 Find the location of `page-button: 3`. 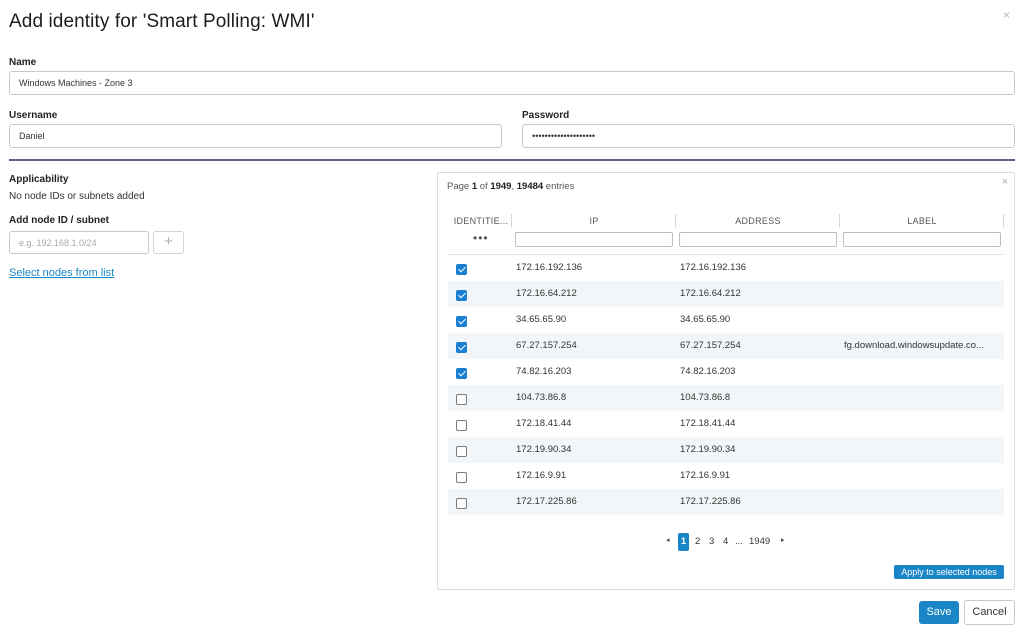

page-button: 3 is located at coordinates (711, 541).